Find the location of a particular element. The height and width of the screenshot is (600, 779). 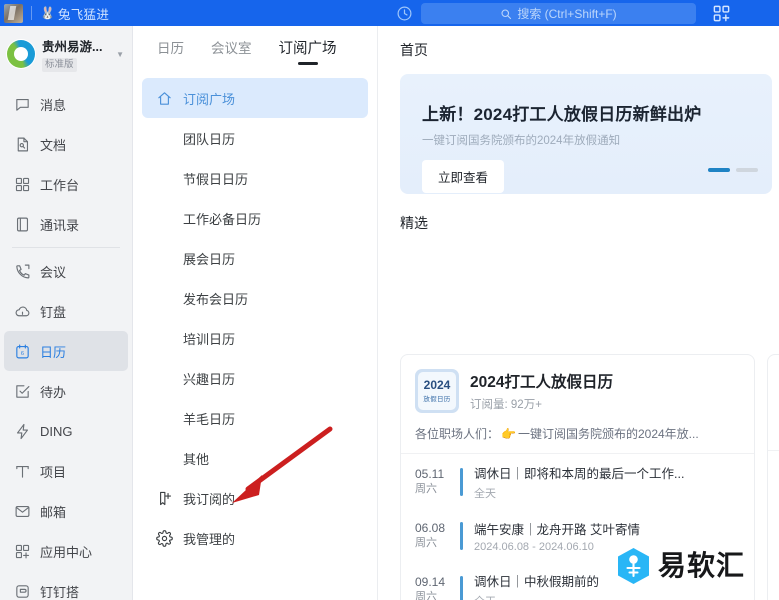

org-edition-badge: 标准版 is located at coordinates (59, 65).